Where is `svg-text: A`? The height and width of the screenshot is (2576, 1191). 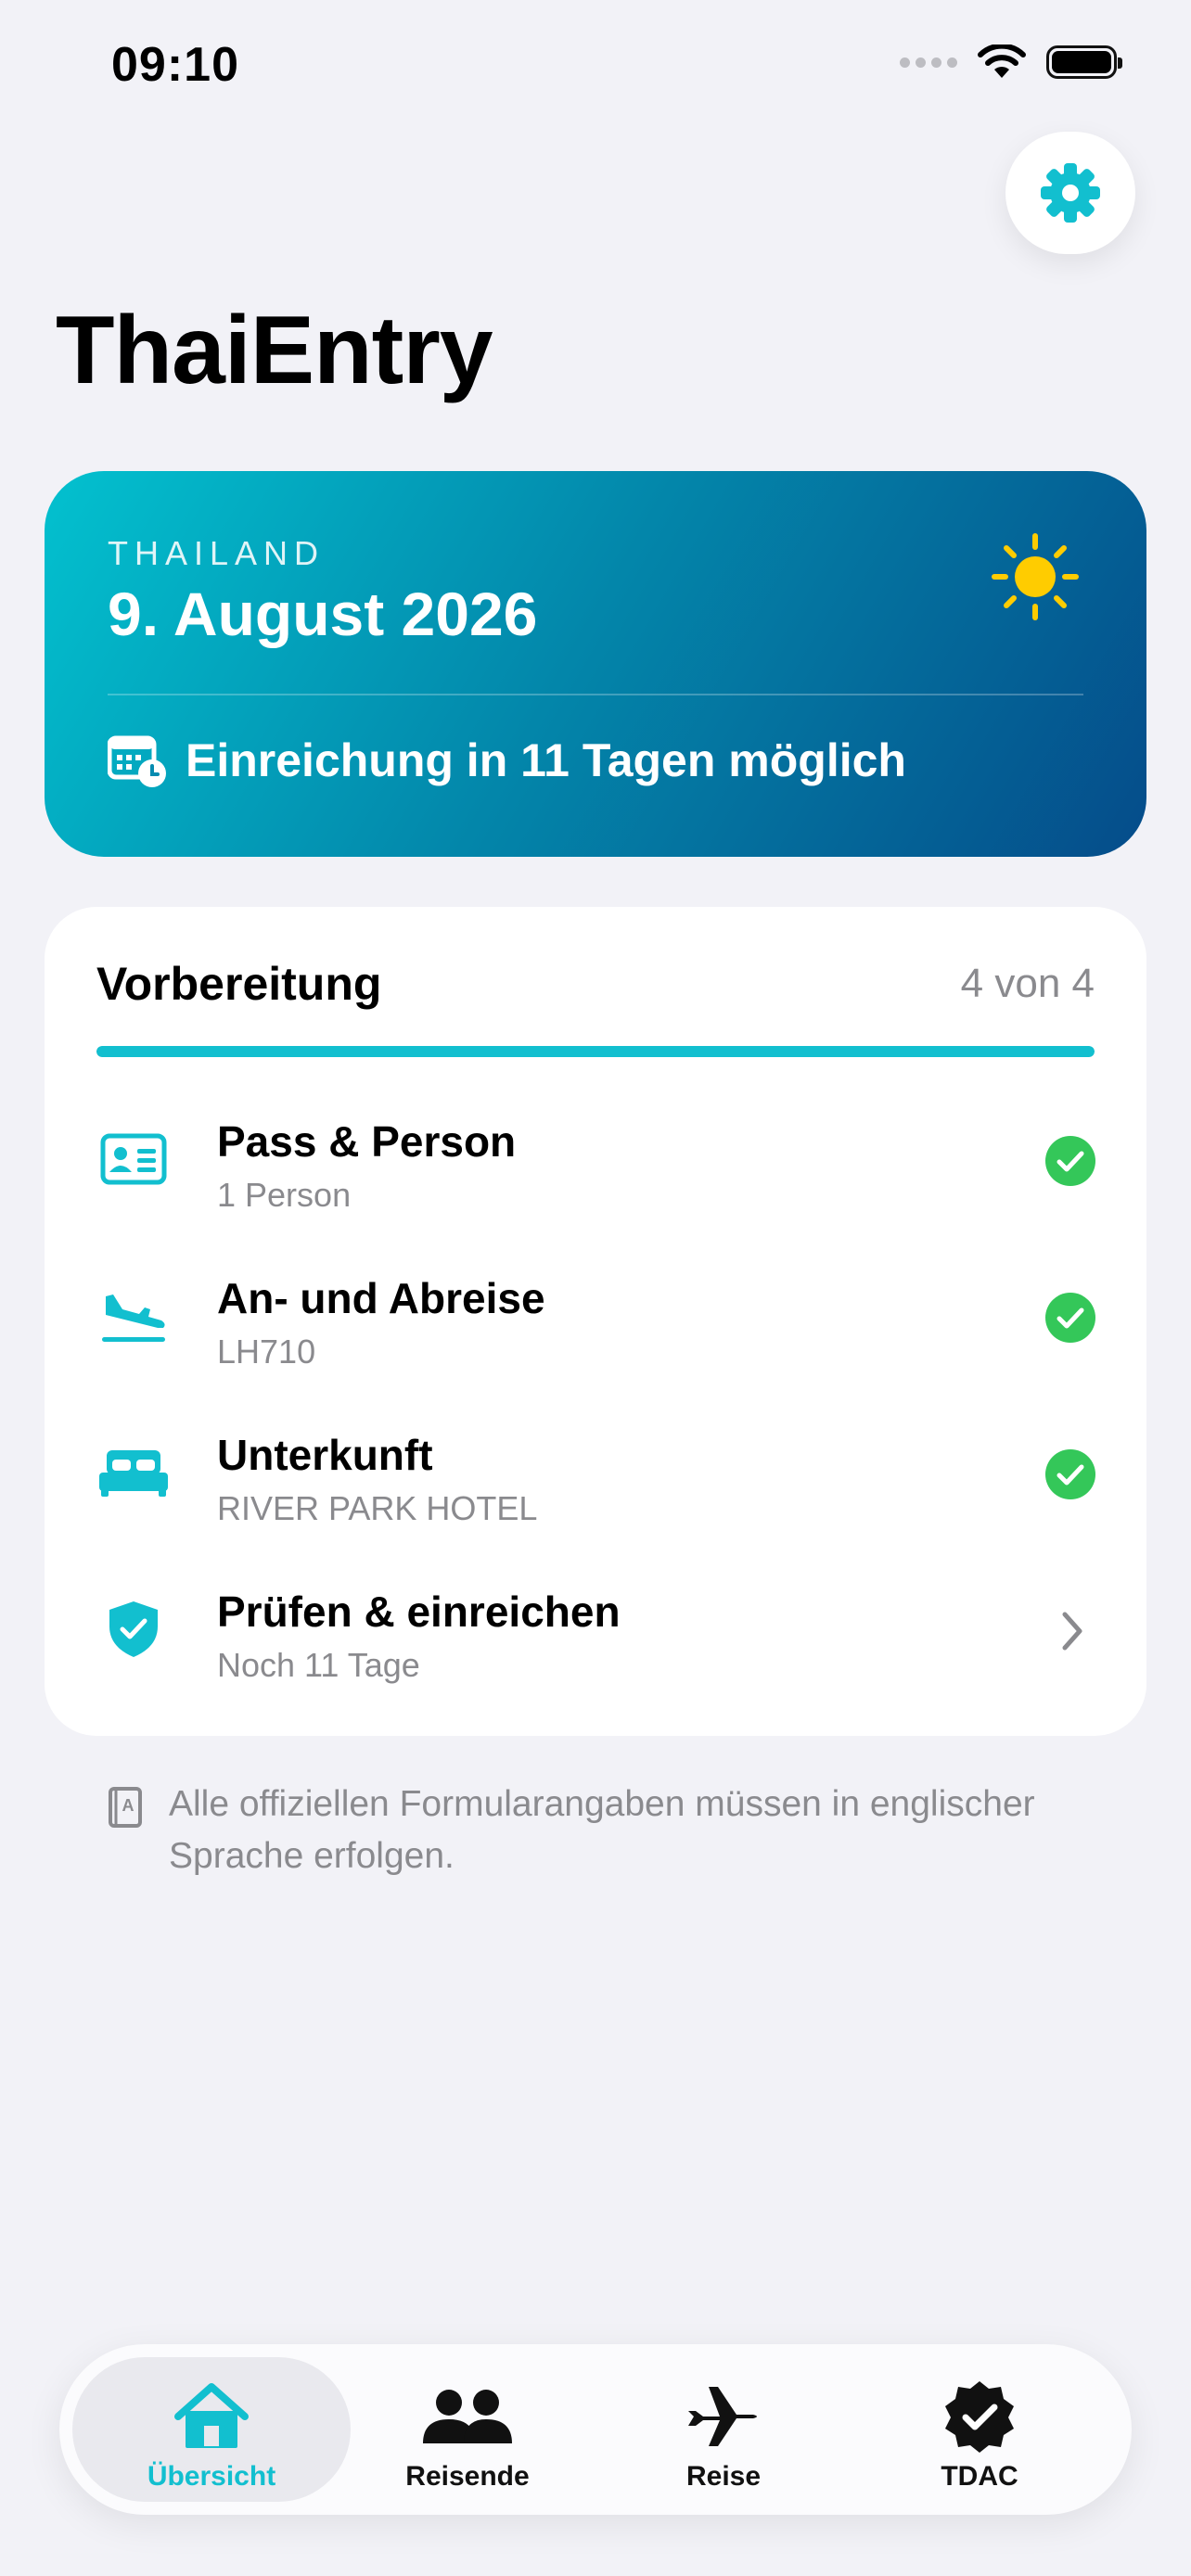 svg-text: A is located at coordinates (128, 1806).